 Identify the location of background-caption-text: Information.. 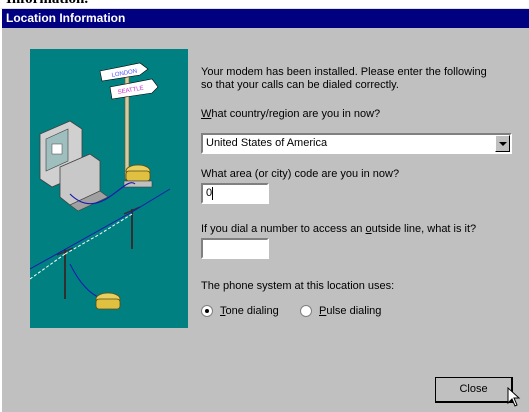
(47, 4).